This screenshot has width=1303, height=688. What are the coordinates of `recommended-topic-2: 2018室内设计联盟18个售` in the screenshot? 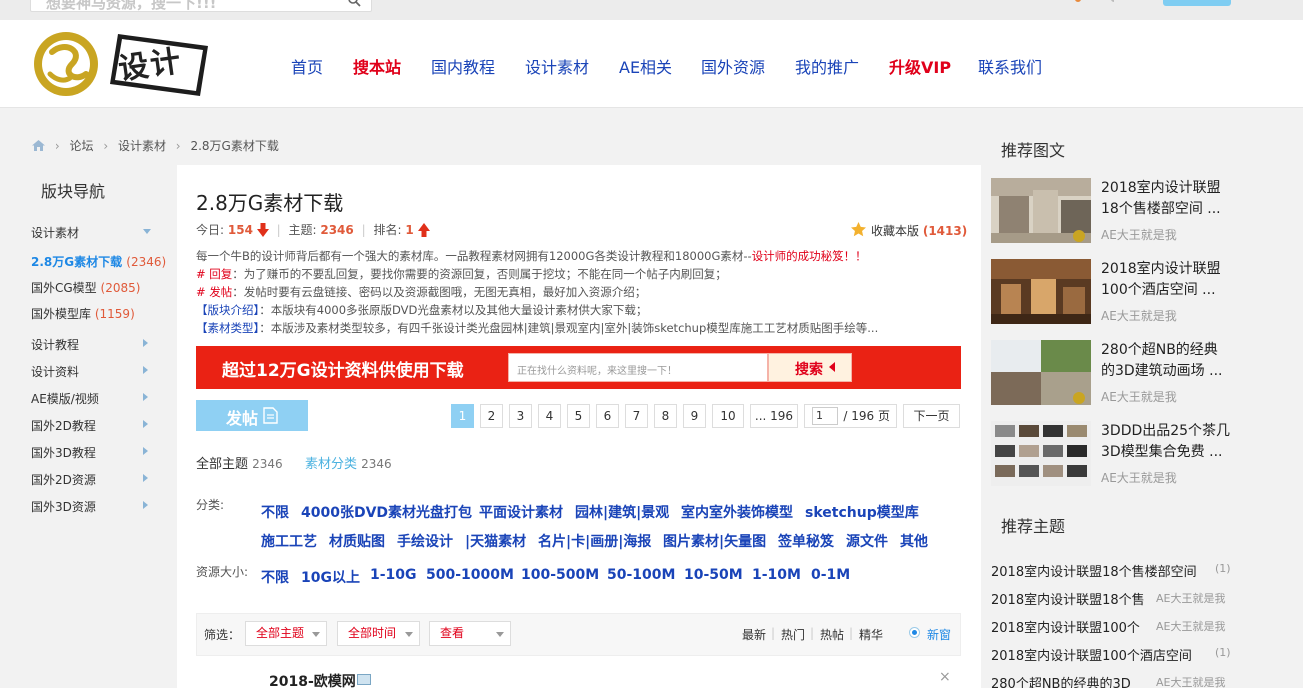 It's located at (1068, 598).